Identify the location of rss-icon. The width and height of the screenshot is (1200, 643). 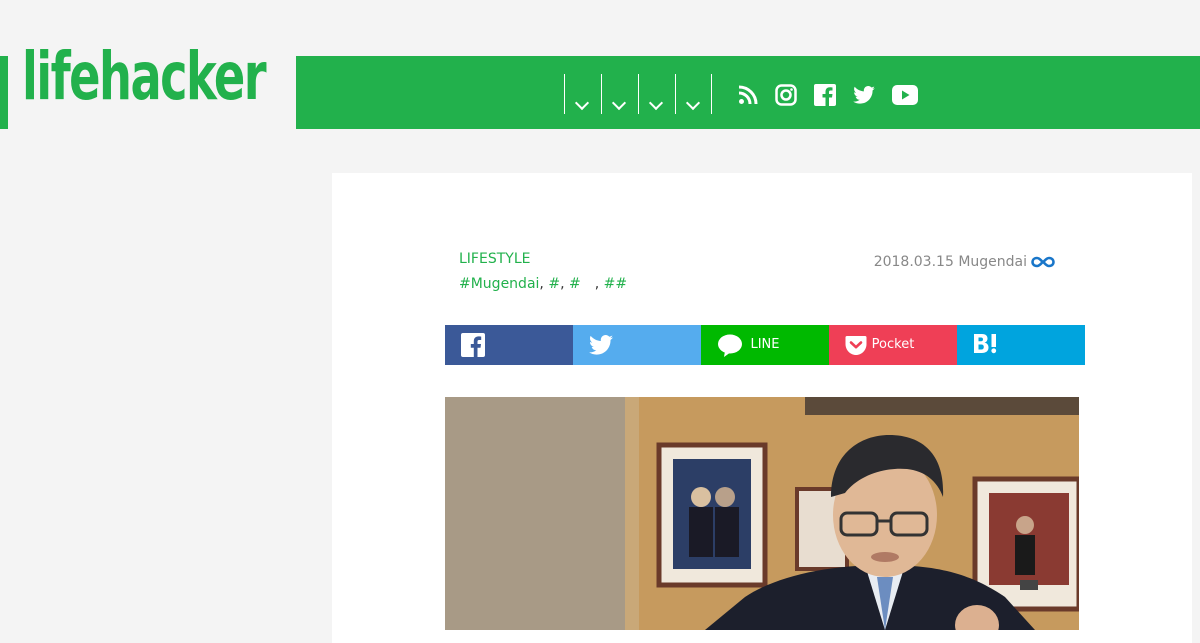
(748, 95).